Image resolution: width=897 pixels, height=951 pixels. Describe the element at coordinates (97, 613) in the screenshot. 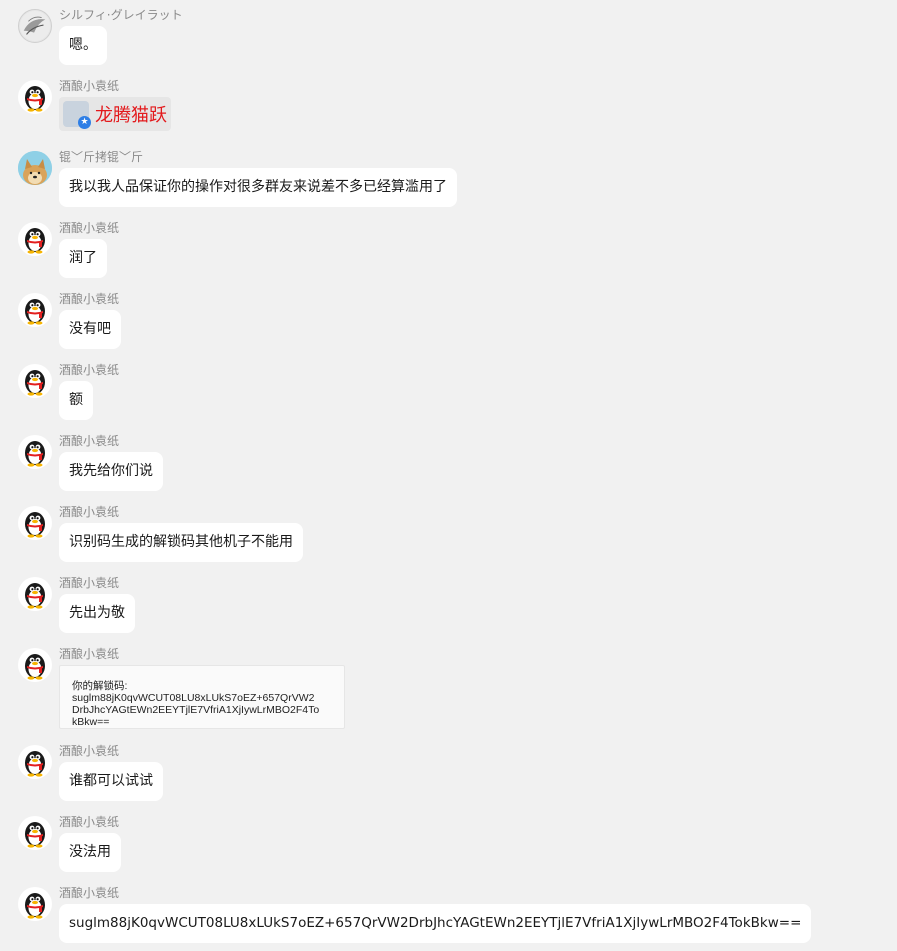

I see `message-bubble: 先出为敬` at that location.